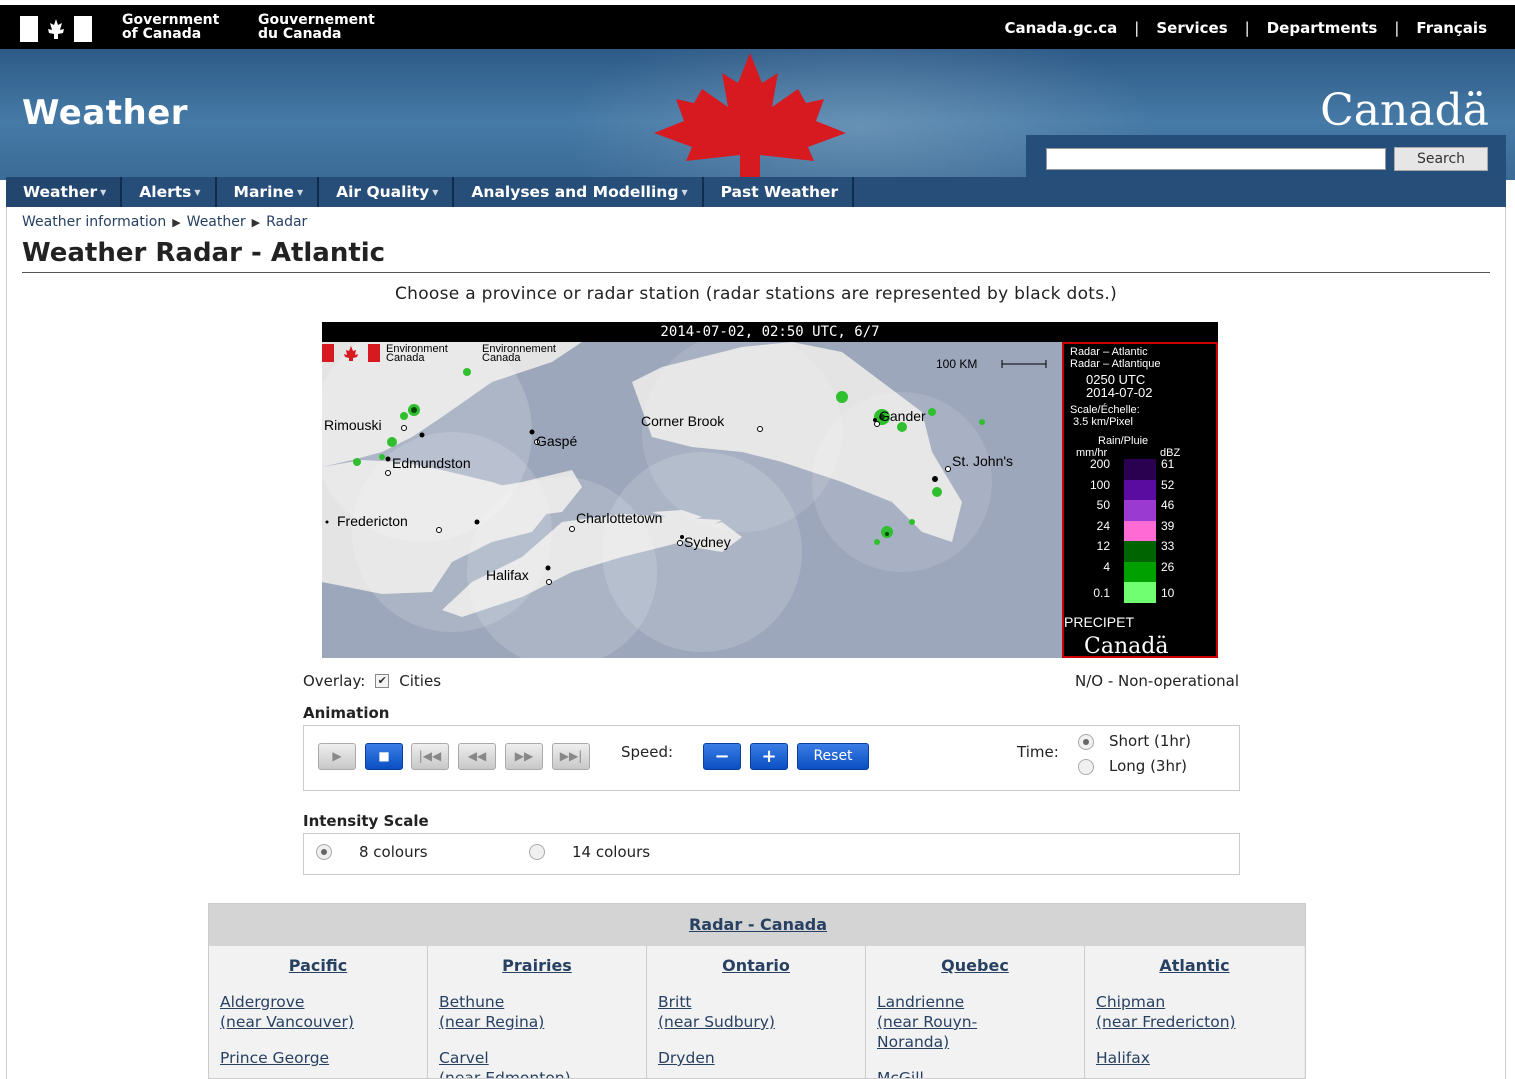 The height and width of the screenshot is (1079, 1515). What do you see at coordinates (619, 518) in the screenshot?
I see `city-charlottetown: Charlottetown` at bounding box center [619, 518].